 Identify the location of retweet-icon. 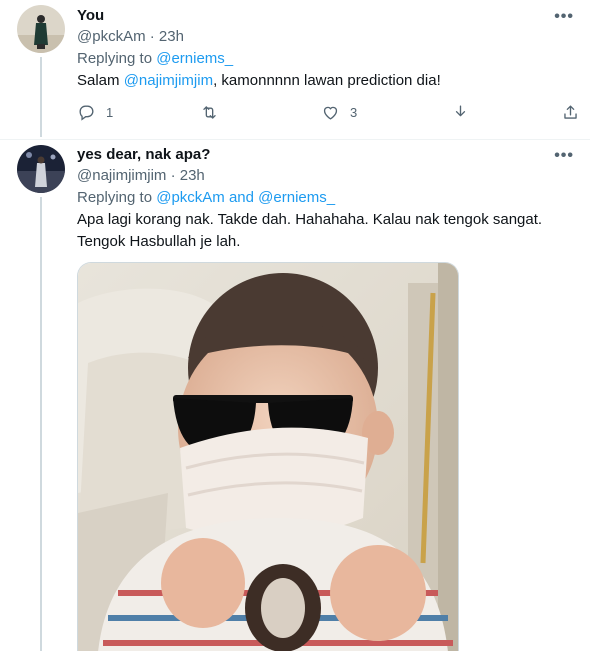
(209, 112).